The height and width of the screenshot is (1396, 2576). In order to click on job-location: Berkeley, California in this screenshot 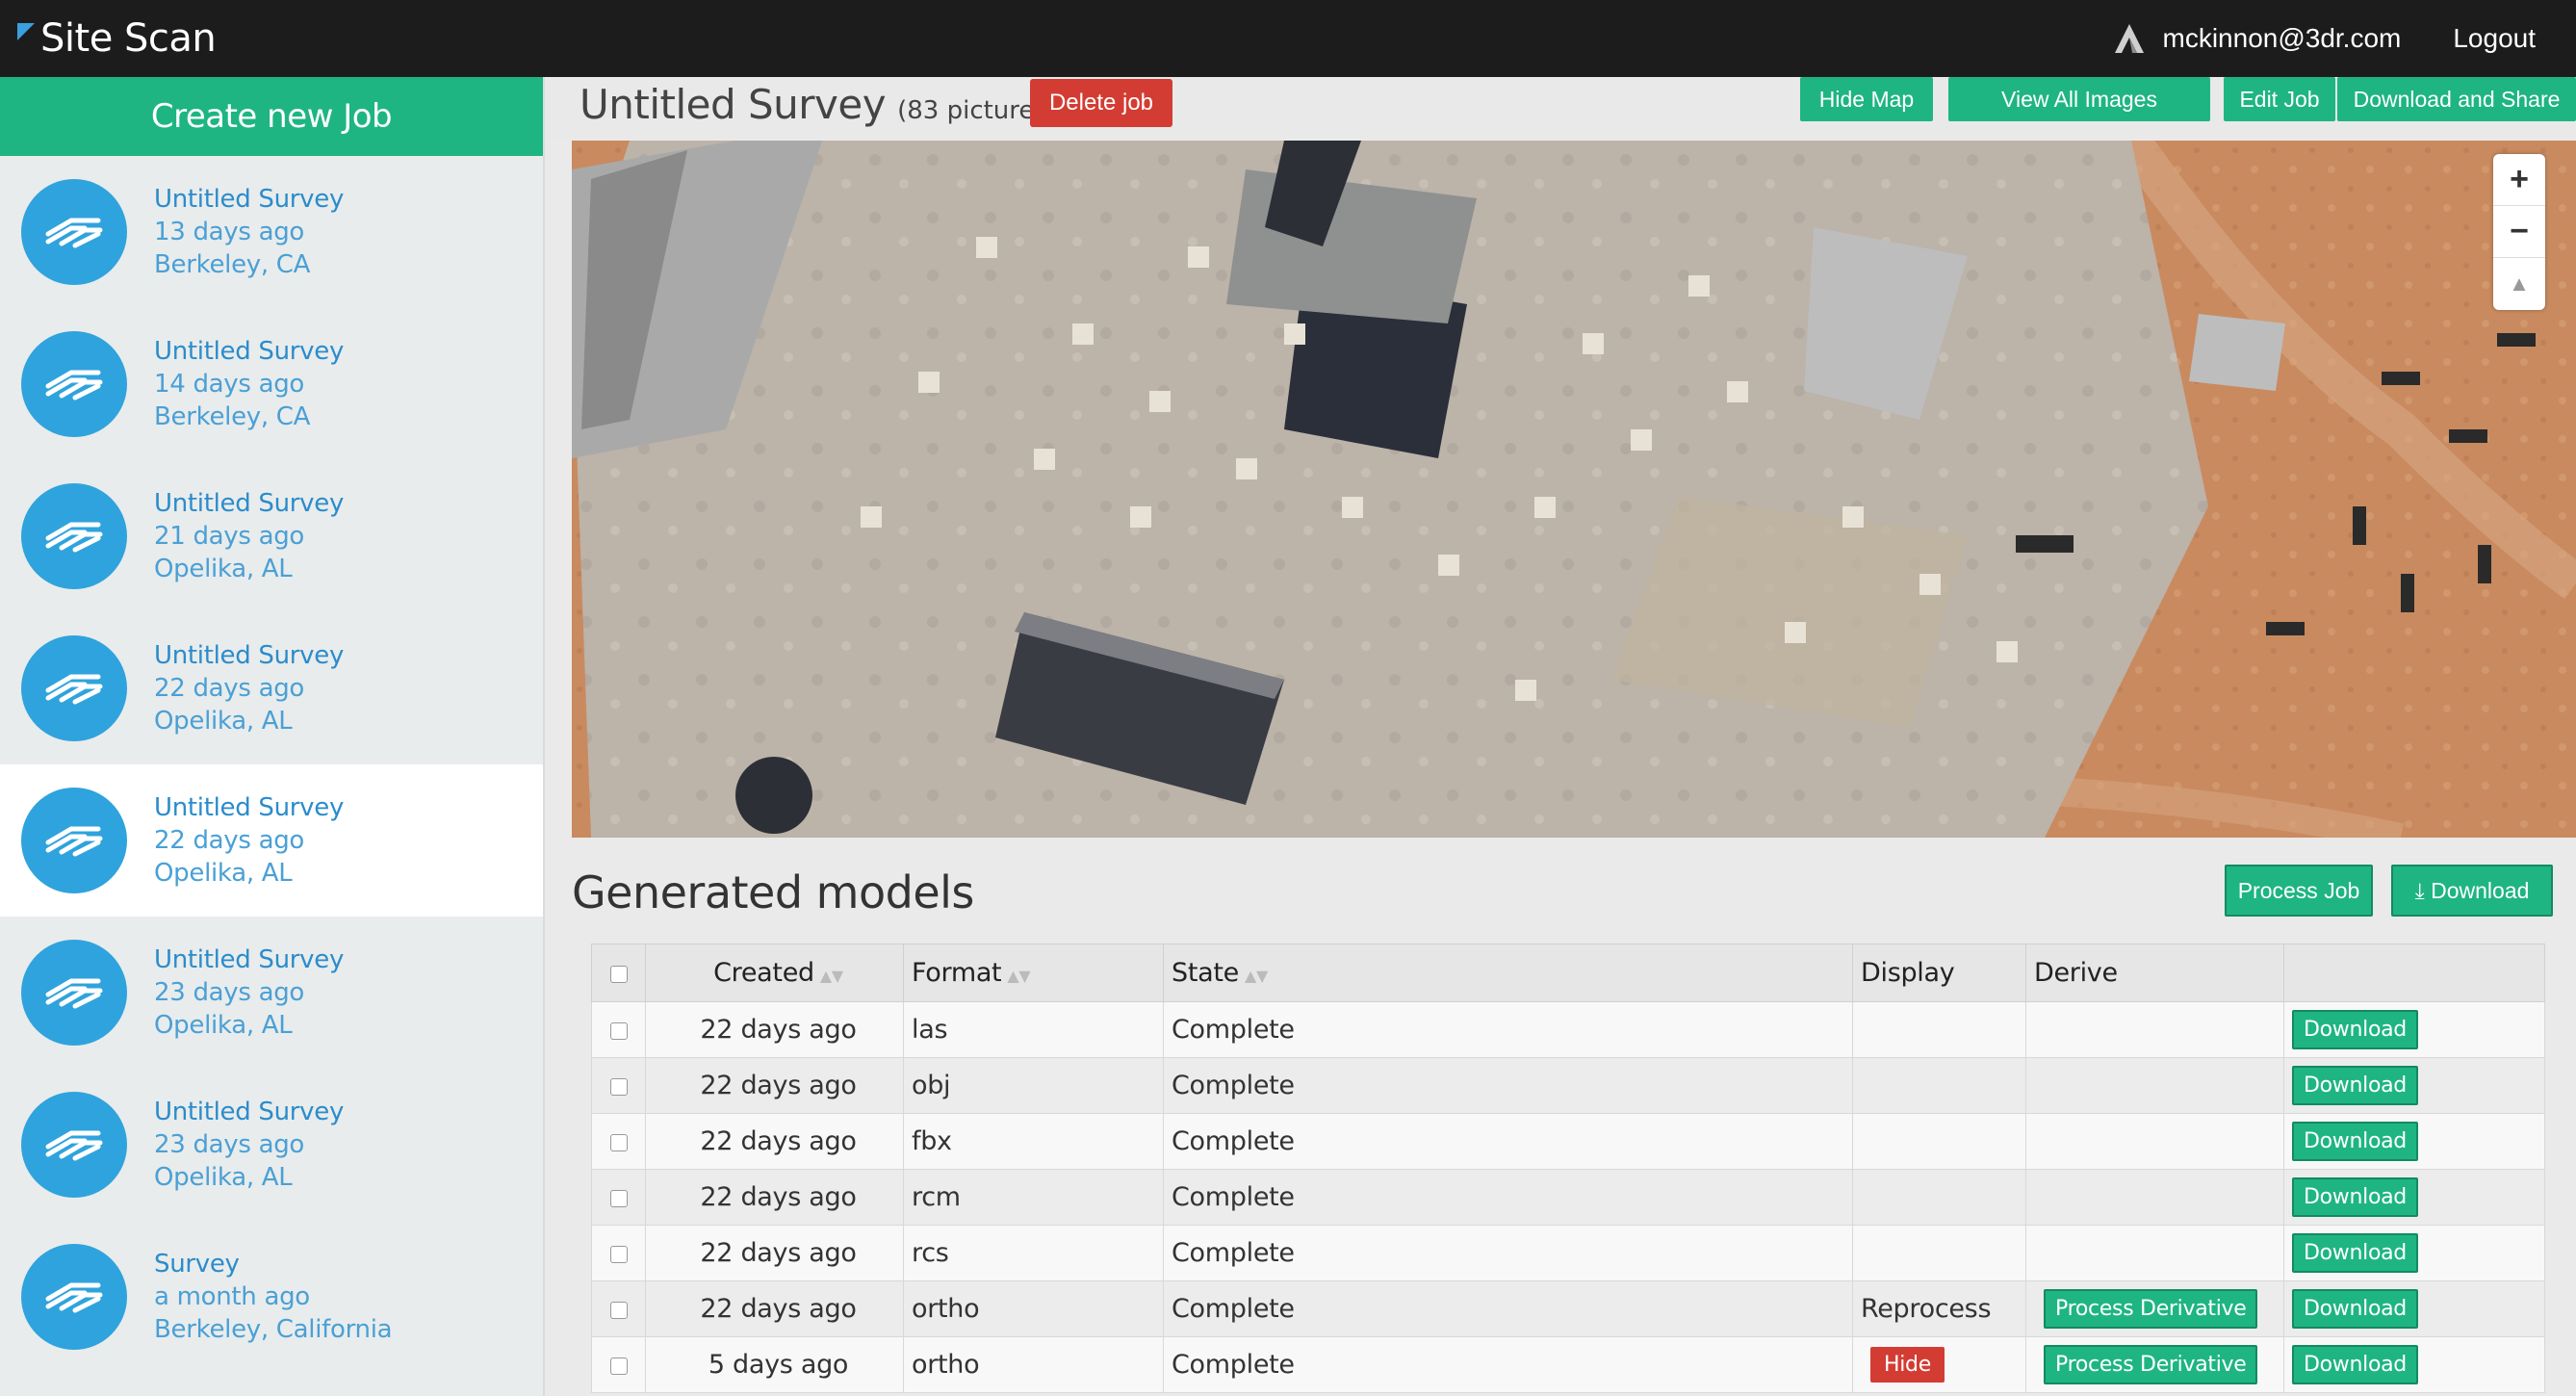, I will do `click(273, 1329)`.